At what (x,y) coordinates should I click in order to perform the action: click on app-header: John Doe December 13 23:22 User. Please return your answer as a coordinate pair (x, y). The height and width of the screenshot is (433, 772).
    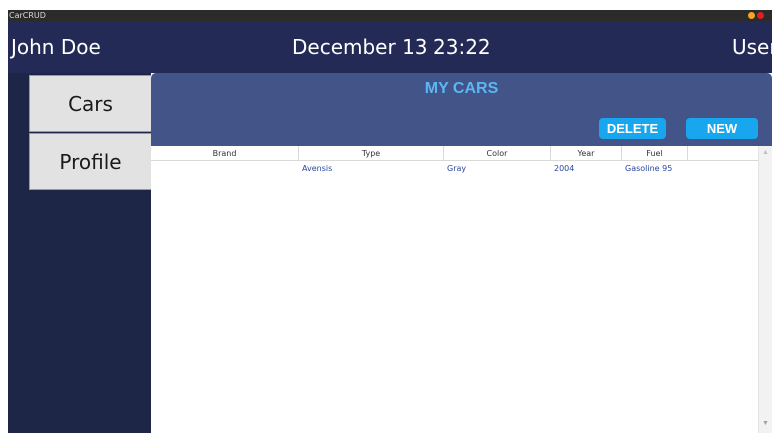
    Looking at the image, I should click on (390, 47).